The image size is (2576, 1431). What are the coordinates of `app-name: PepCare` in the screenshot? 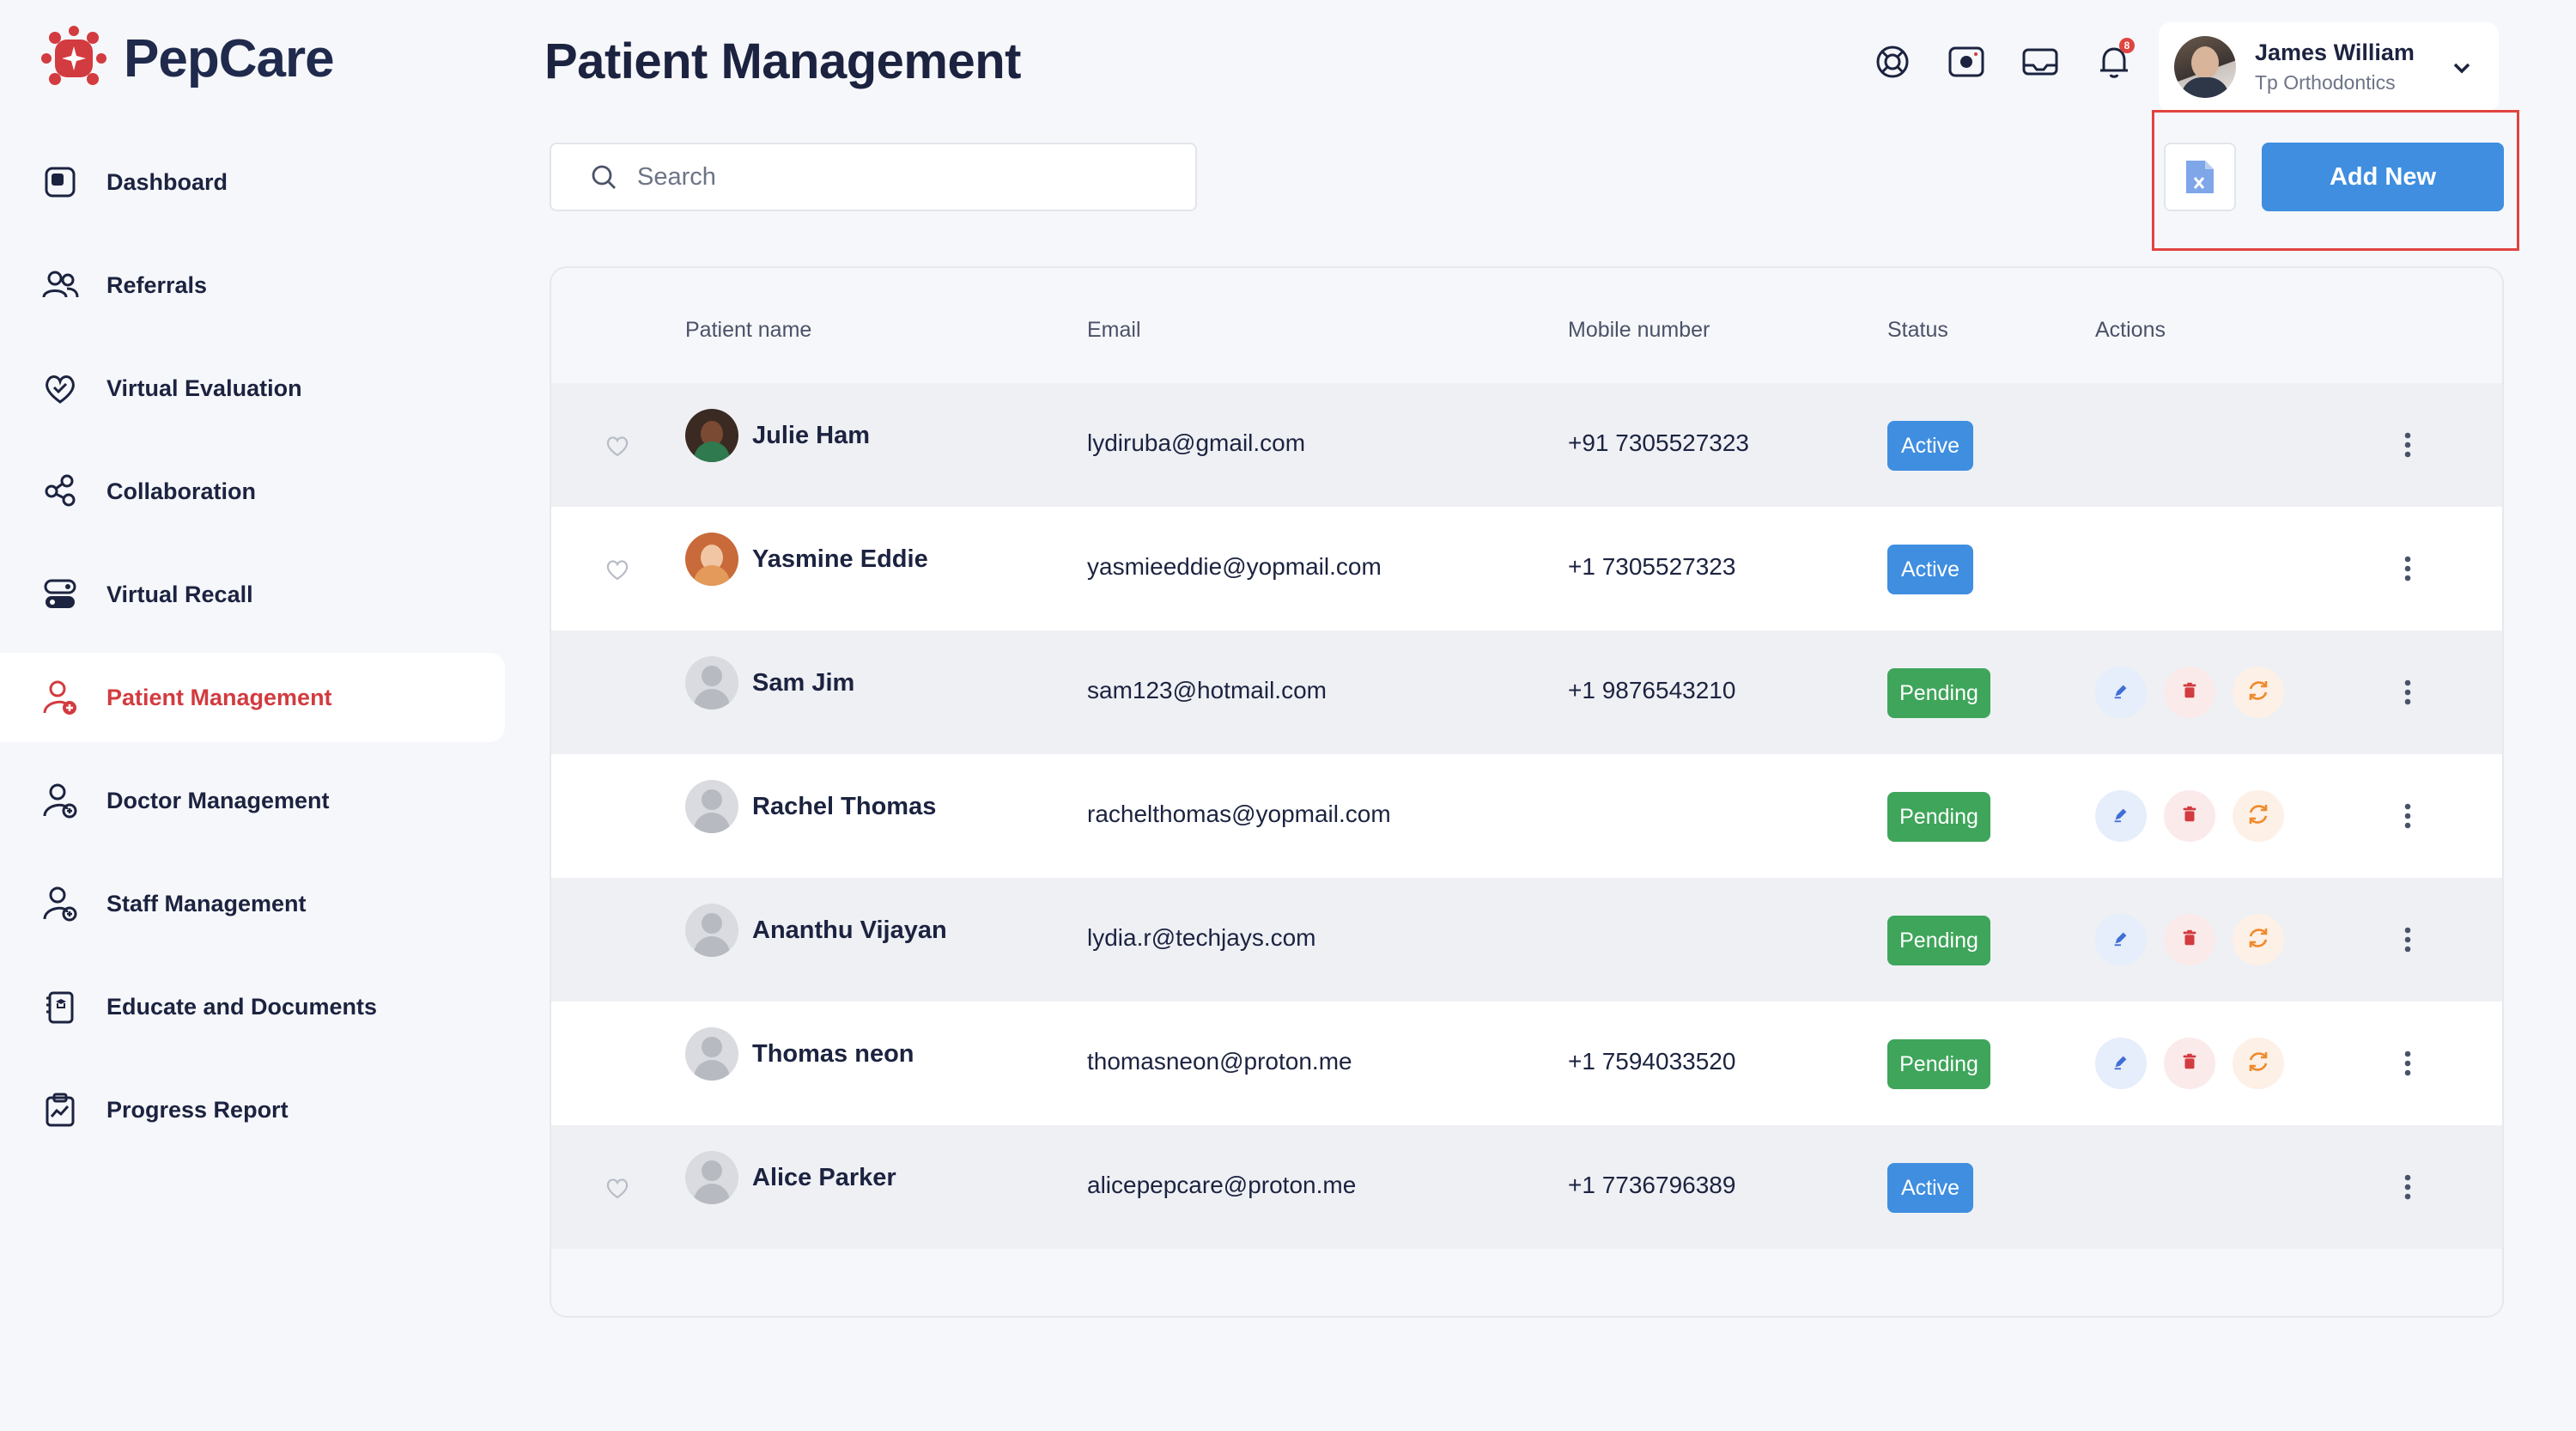 It's located at (229, 58).